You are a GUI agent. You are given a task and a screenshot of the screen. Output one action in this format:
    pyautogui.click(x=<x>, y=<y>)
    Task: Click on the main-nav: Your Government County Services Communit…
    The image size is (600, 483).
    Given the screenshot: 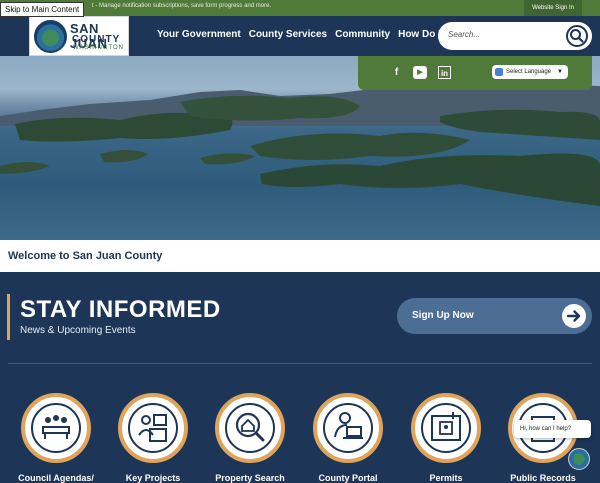 What is the action you would take?
    pyautogui.click(x=307, y=34)
    